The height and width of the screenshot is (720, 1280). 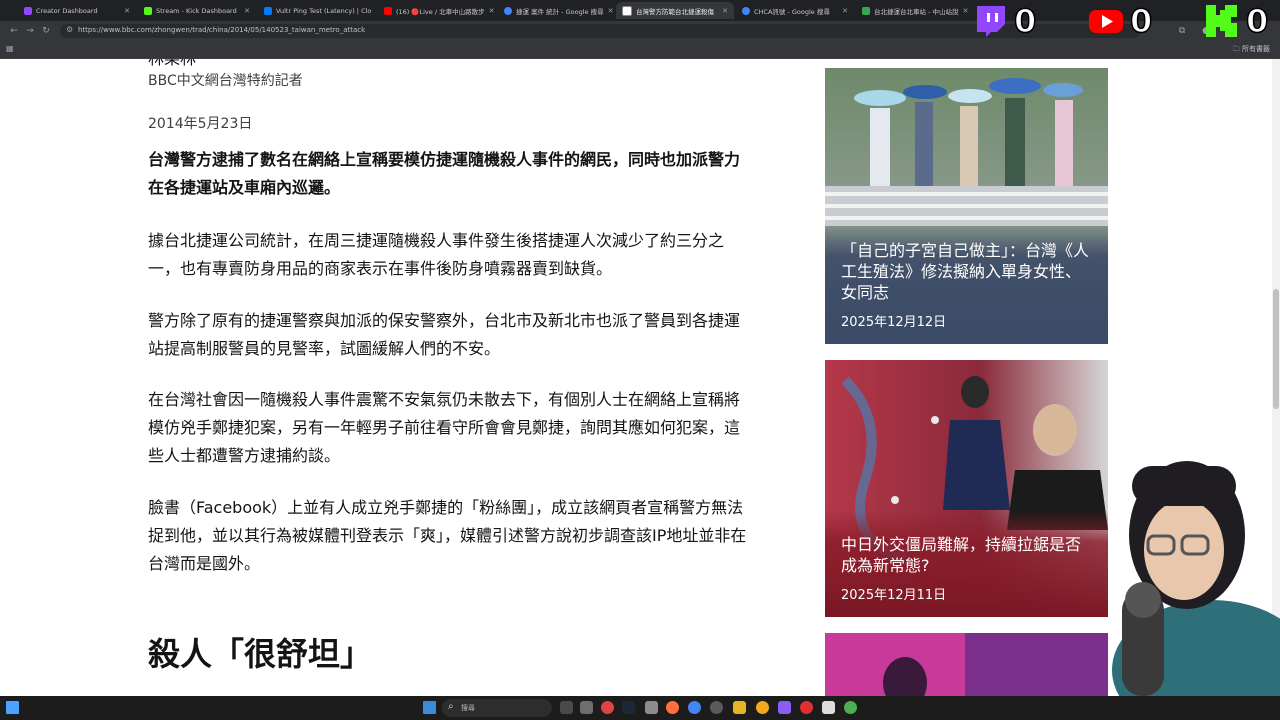 What do you see at coordinates (640, 708) in the screenshot?
I see `windows-taskbar: ⌕ 搜尋` at bounding box center [640, 708].